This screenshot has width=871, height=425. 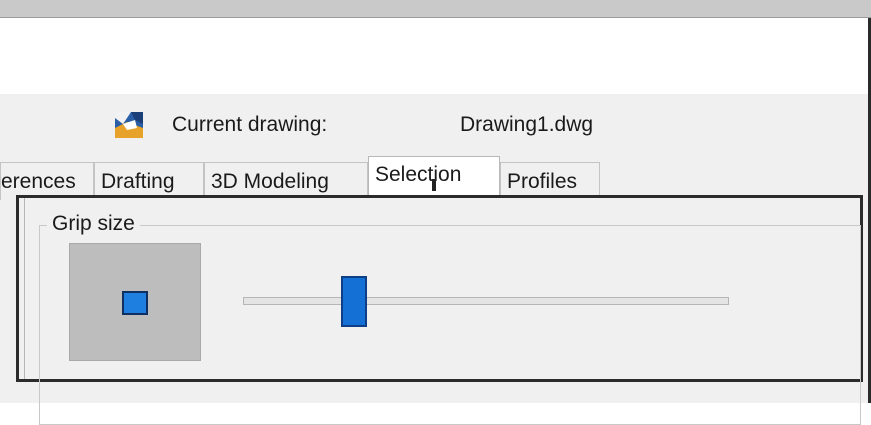 What do you see at coordinates (486, 301) in the screenshot?
I see `grip-size-slider-track` at bounding box center [486, 301].